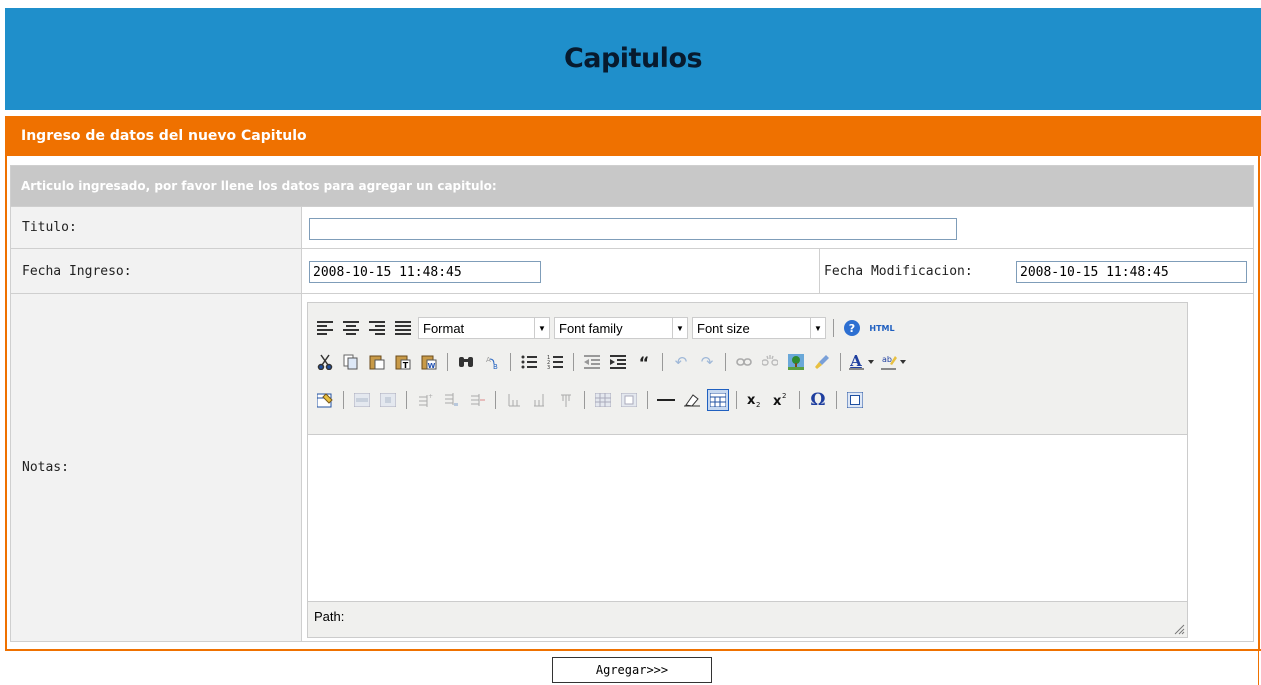  What do you see at coordinates (444, 328) in the screenshot?
I see `format-select-label: Format` at bounding box center [444, 328].